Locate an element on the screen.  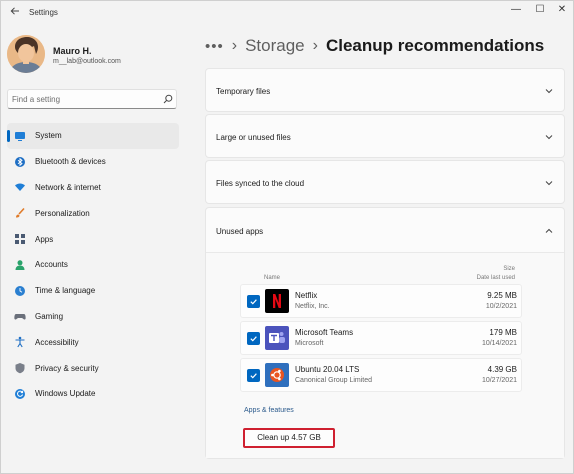
sidebar-item-bluetooth: Bluetooth & devices is located at coordinates (93, 162).